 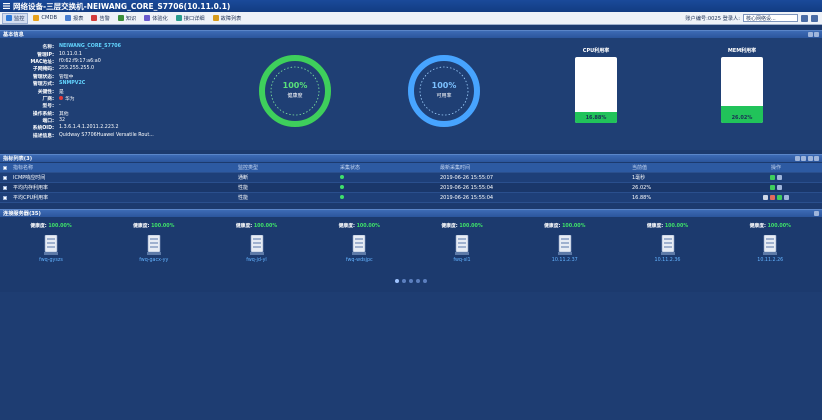 I want to click on toolbar-interface-button: 接口详细, so click(x=190, y=18).